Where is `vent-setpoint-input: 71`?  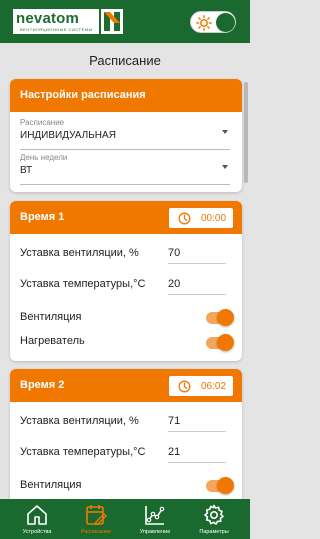
vent-setpoint-input: 71 is located at coordinates (197, 423).